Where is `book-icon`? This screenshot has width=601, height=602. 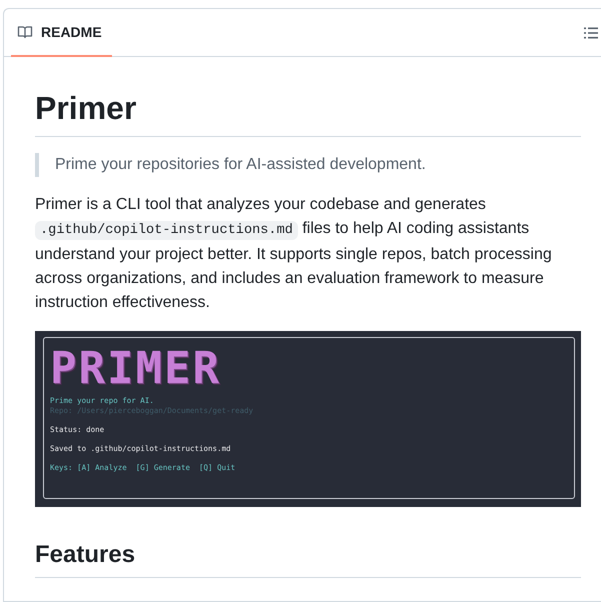 book-icon is located at coordinates (25, 32).